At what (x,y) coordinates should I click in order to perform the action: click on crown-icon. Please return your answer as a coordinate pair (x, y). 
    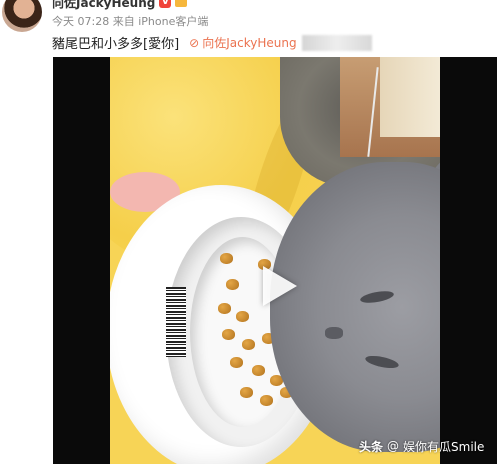
    Looking at the image, I should click on (181, 3).